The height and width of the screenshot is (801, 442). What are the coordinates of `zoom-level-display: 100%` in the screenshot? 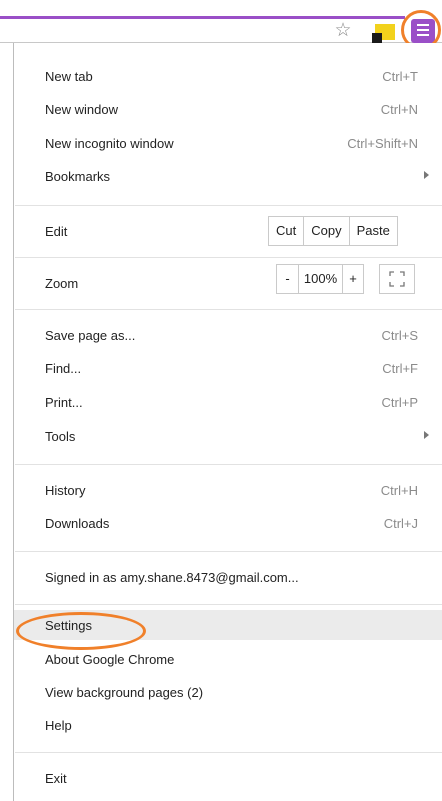 It's located at (320, 279).